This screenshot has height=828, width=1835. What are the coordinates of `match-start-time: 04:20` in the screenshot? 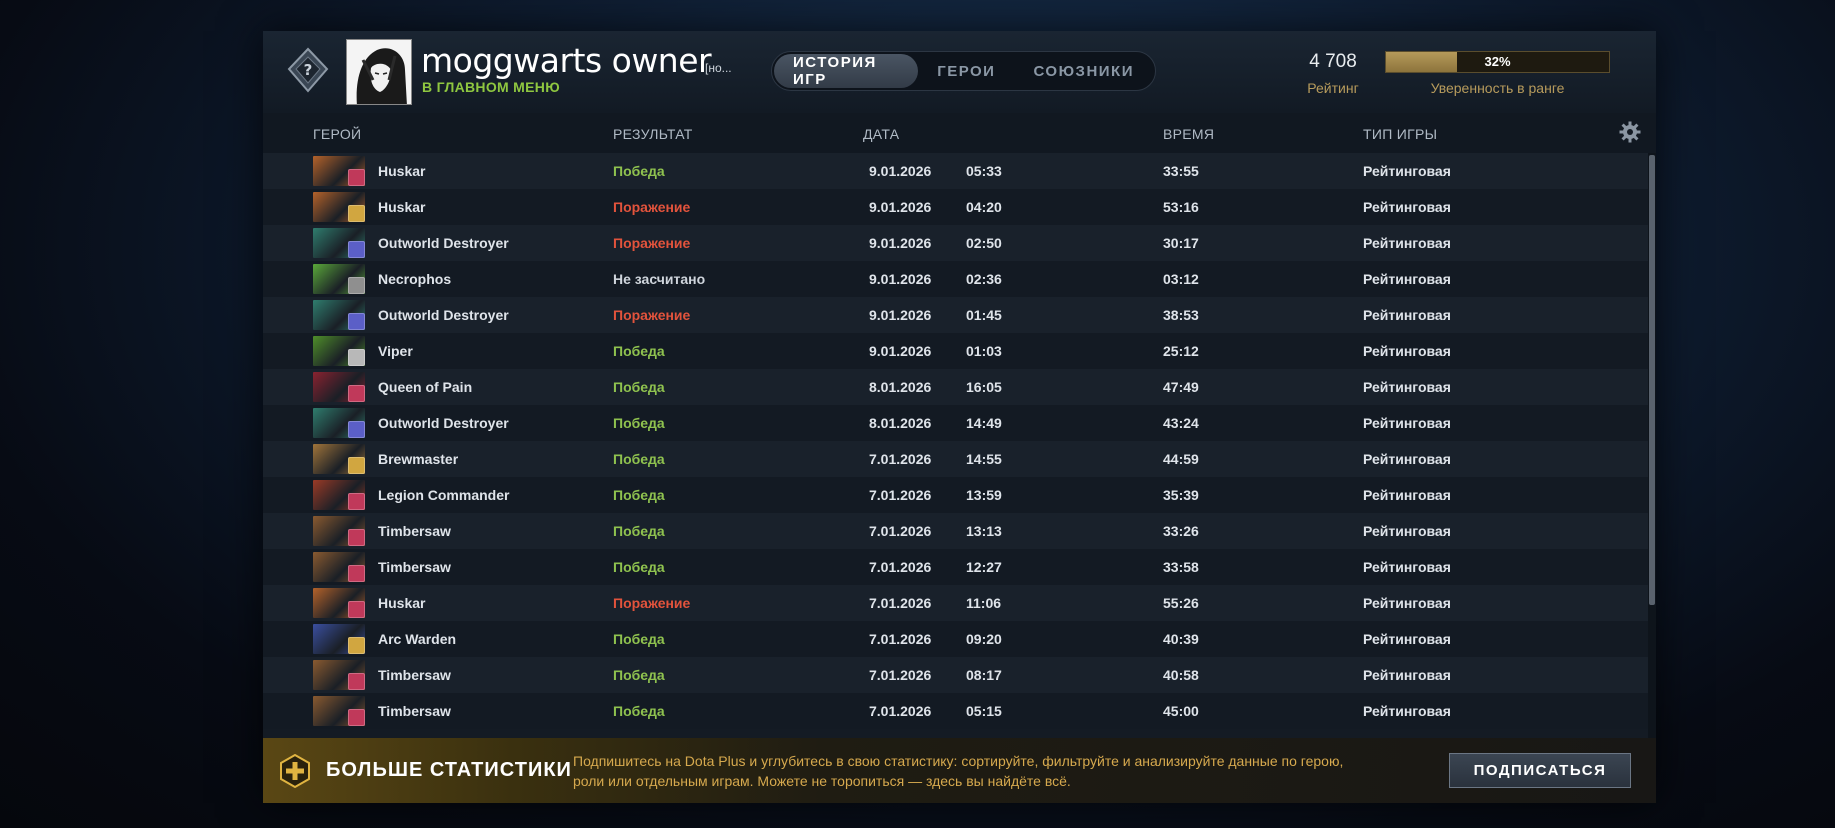 It's located at (984, 207).